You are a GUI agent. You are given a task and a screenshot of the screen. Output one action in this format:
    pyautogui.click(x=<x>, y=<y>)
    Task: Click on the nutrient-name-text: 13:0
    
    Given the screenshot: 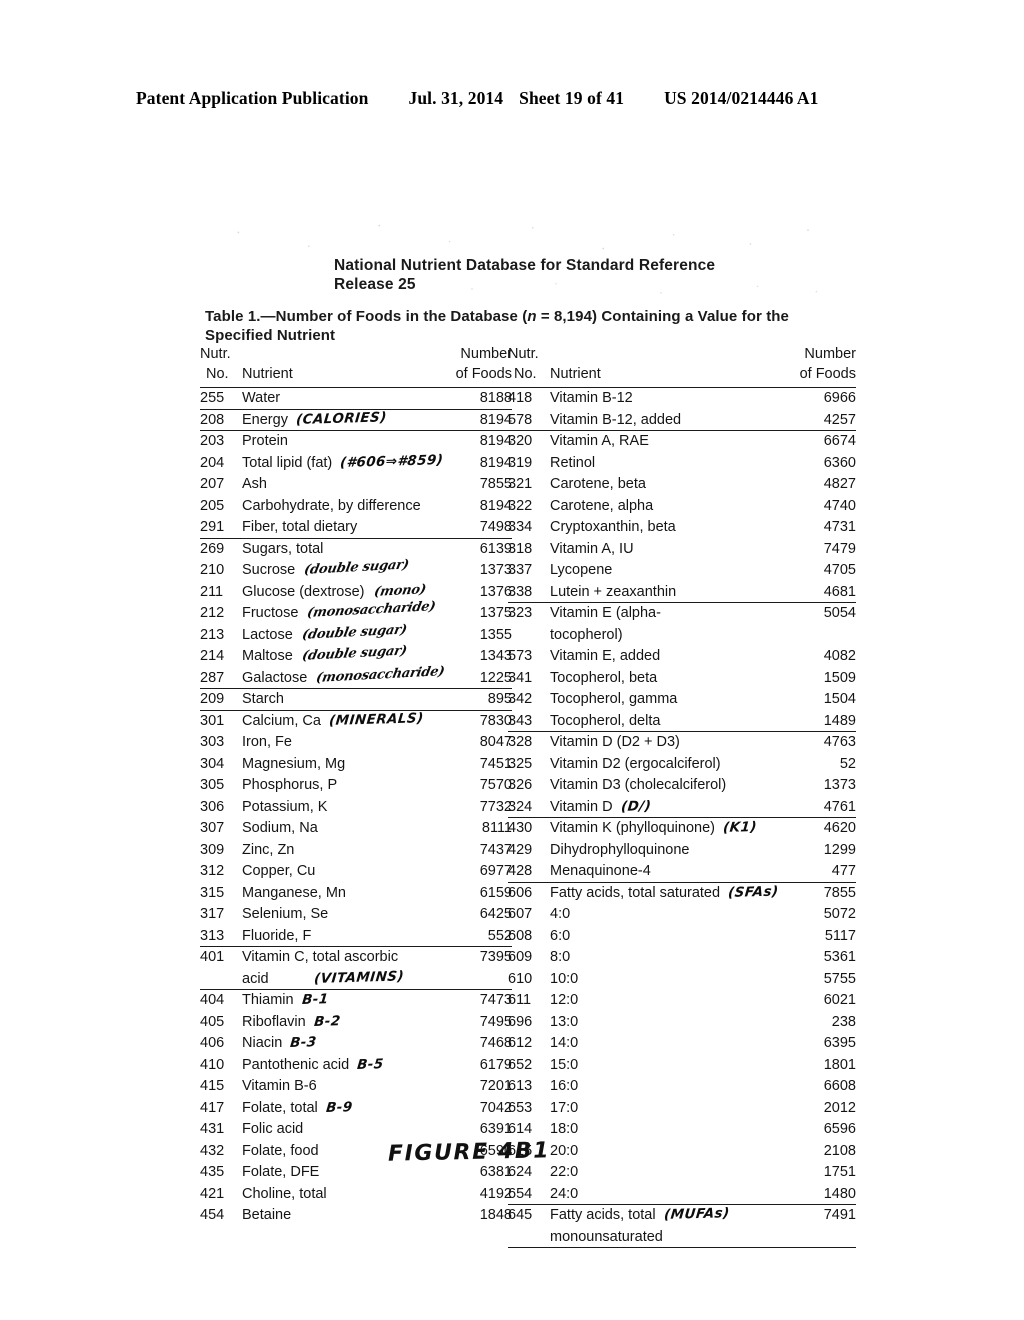 What is the action you would take?
    pyautogui.click(x=564, y=1021)
    